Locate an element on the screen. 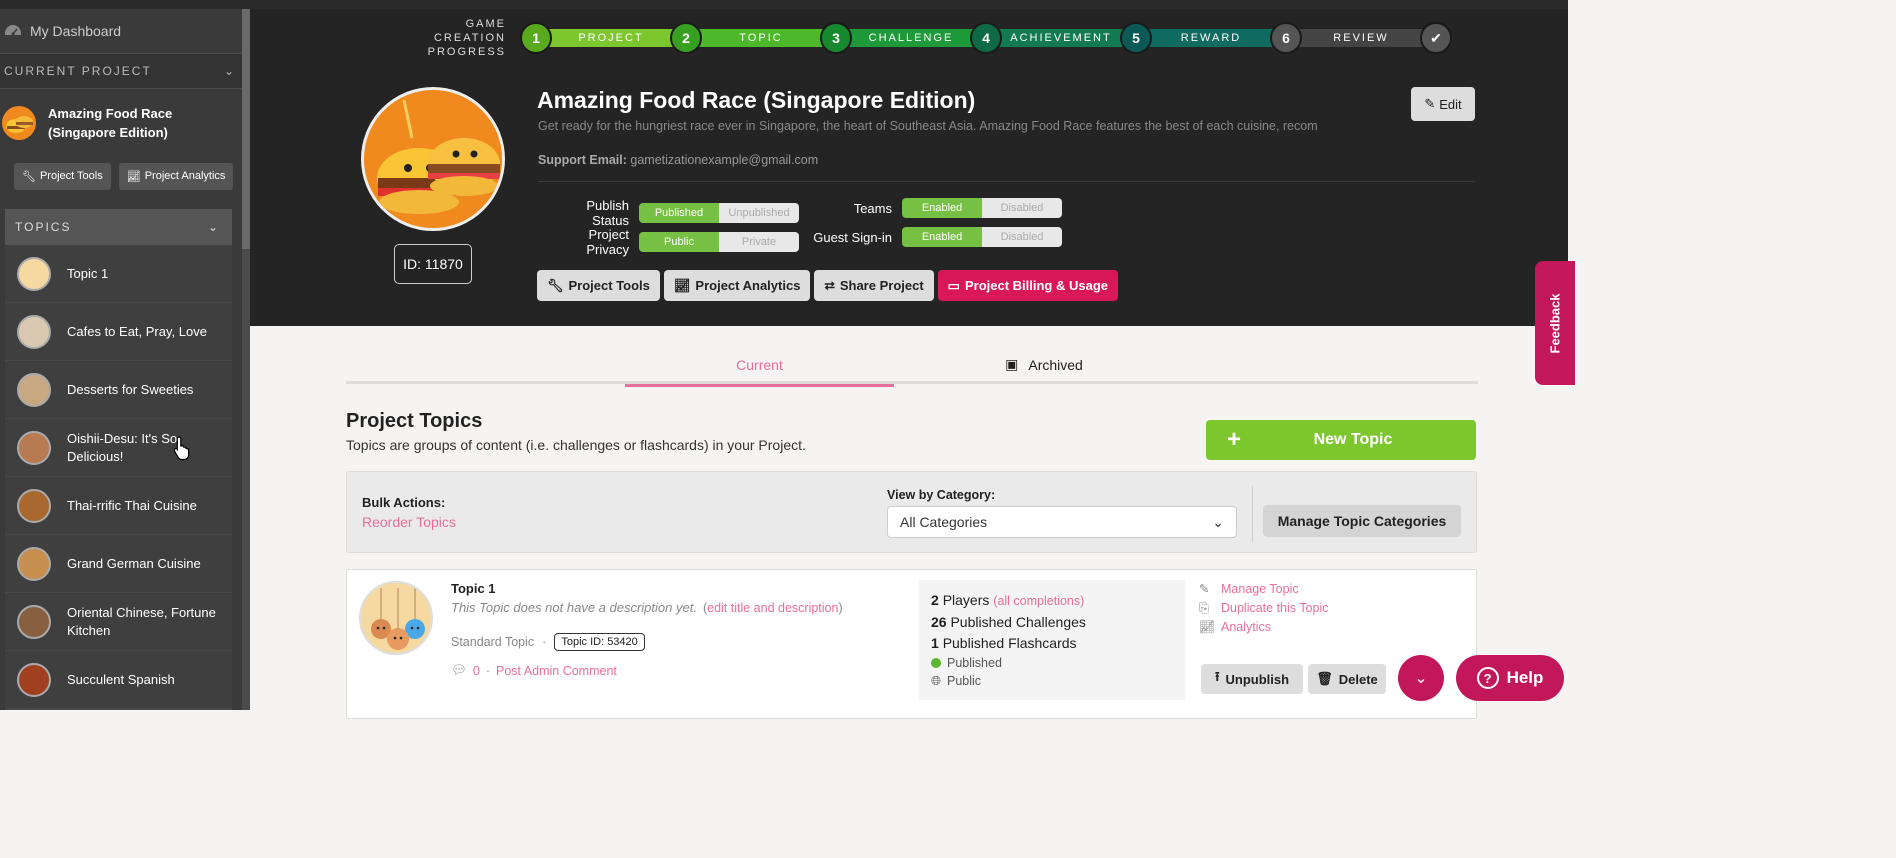 This screenshot has width=1896, height=858. guest-signin-label: Guest Sign-in is located at coordinates (852, 237).